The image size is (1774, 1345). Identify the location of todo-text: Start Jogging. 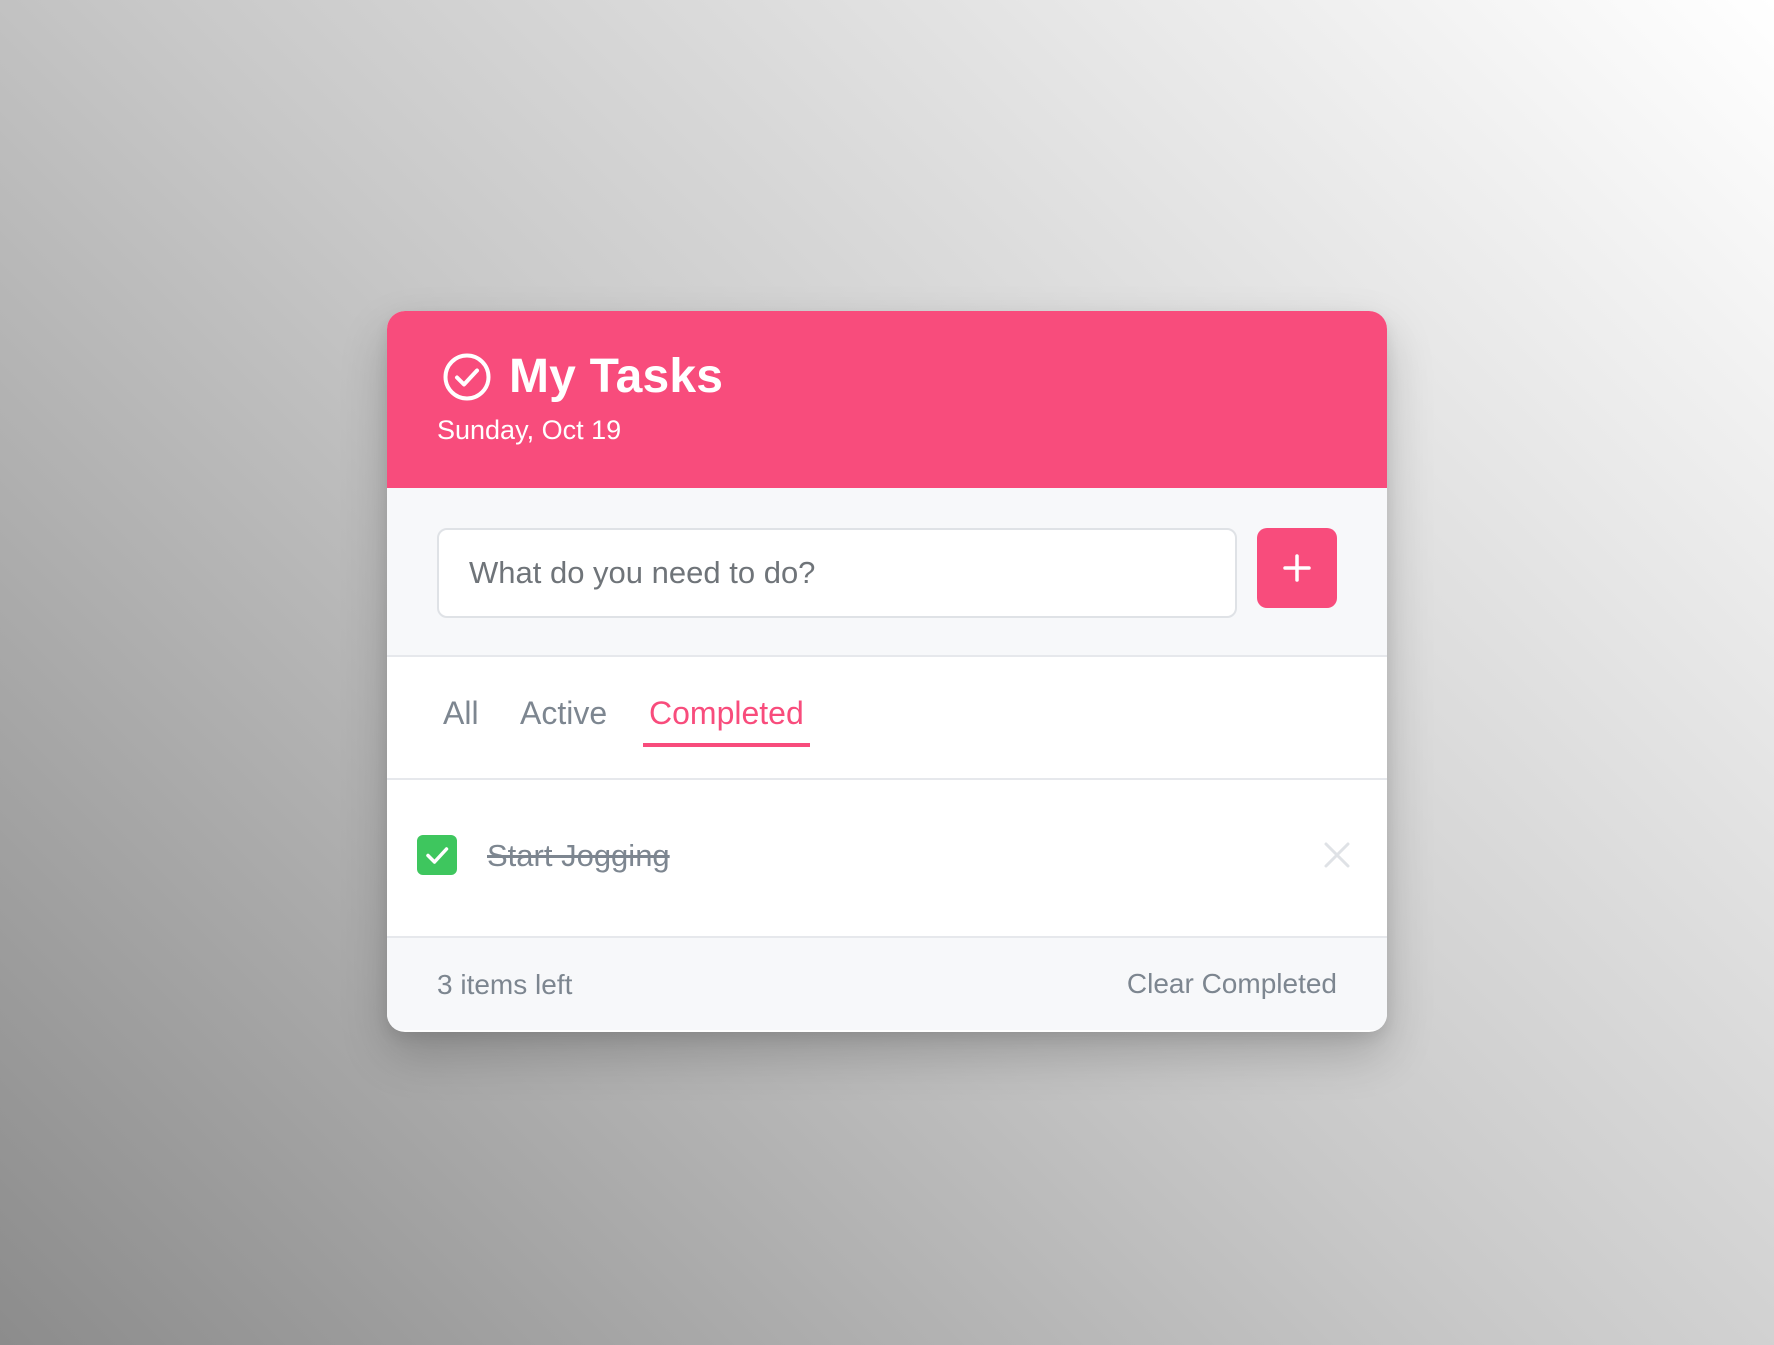
(578, 855).